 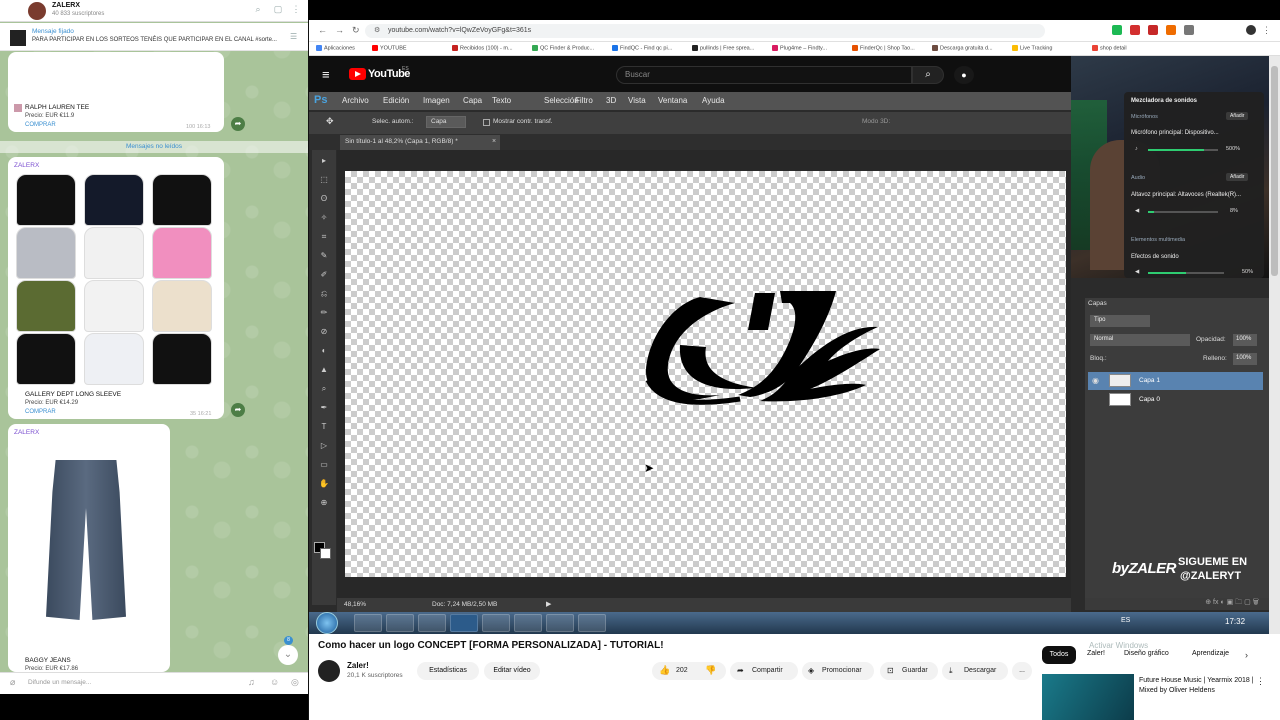 What do you see at coordinates (278, 10) in the screenshot?
I see `chat-icon: ▢` at bounding box center [278, 10].